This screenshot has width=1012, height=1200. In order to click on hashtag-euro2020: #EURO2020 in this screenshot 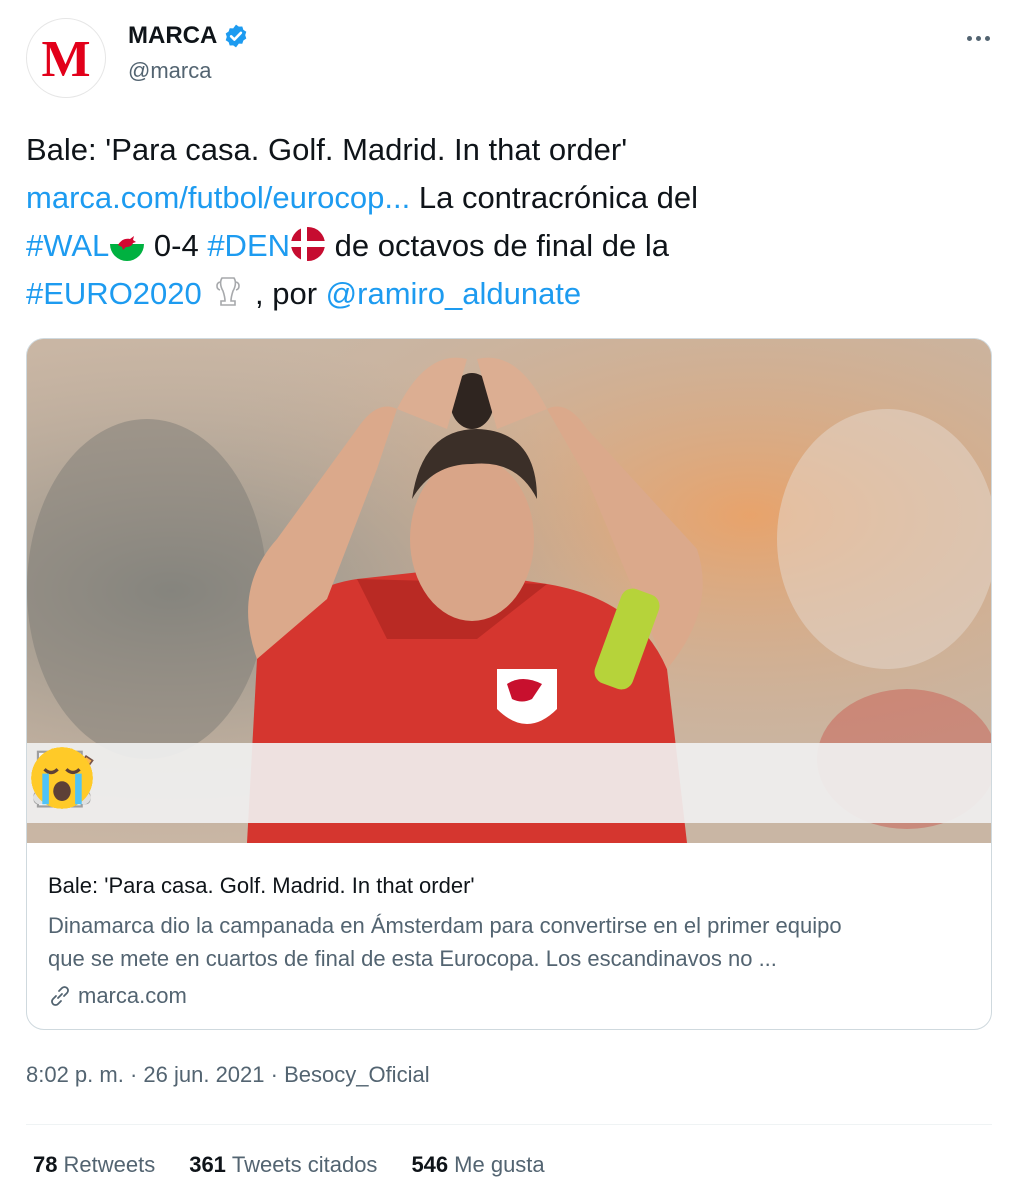, I will do `click(114, 293)`.